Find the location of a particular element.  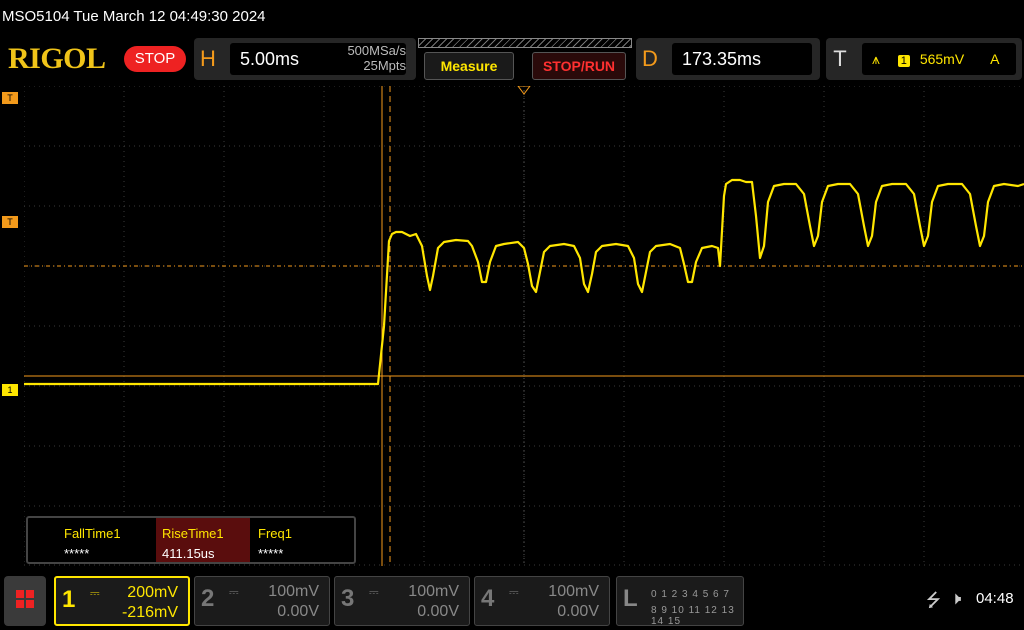

status-line: MSO5104 Tue March 12 04:49:30 2024 is located at coordinates (134, 16).